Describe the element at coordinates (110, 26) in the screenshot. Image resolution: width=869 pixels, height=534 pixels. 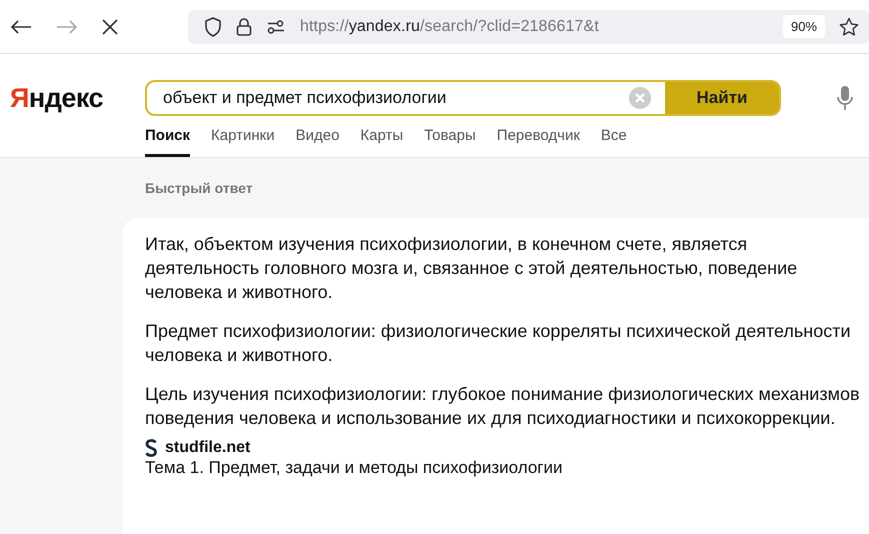
I see `close-icon` at that location.